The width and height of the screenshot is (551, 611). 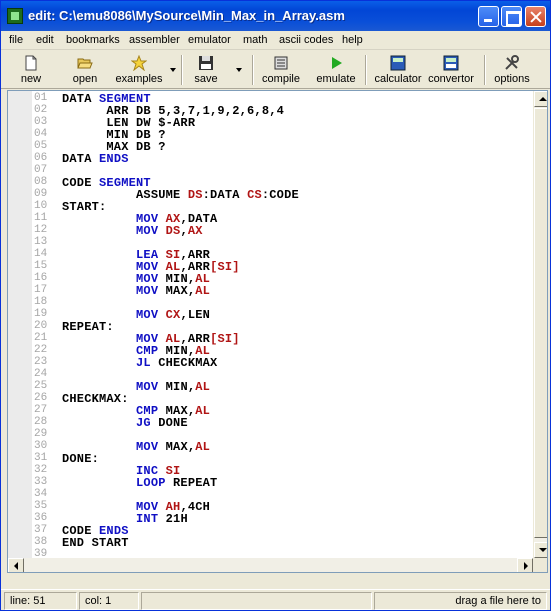 I want to click on line-number: 31, so click(x=41, y=458).